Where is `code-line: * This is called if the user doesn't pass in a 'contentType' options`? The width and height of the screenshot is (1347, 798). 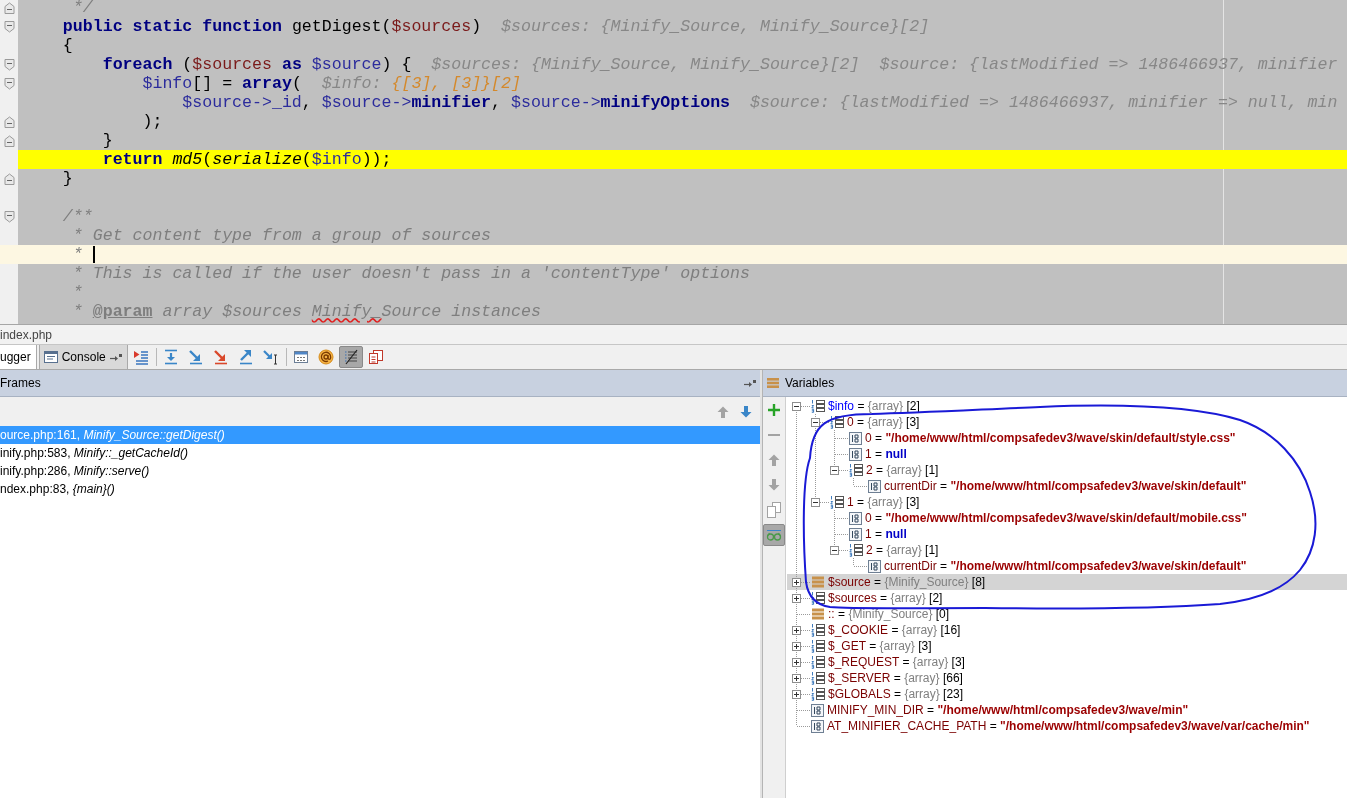
code-line: * This is called if the user doesn't pass in a 'contentType' options is located at coordinates (411, 273).